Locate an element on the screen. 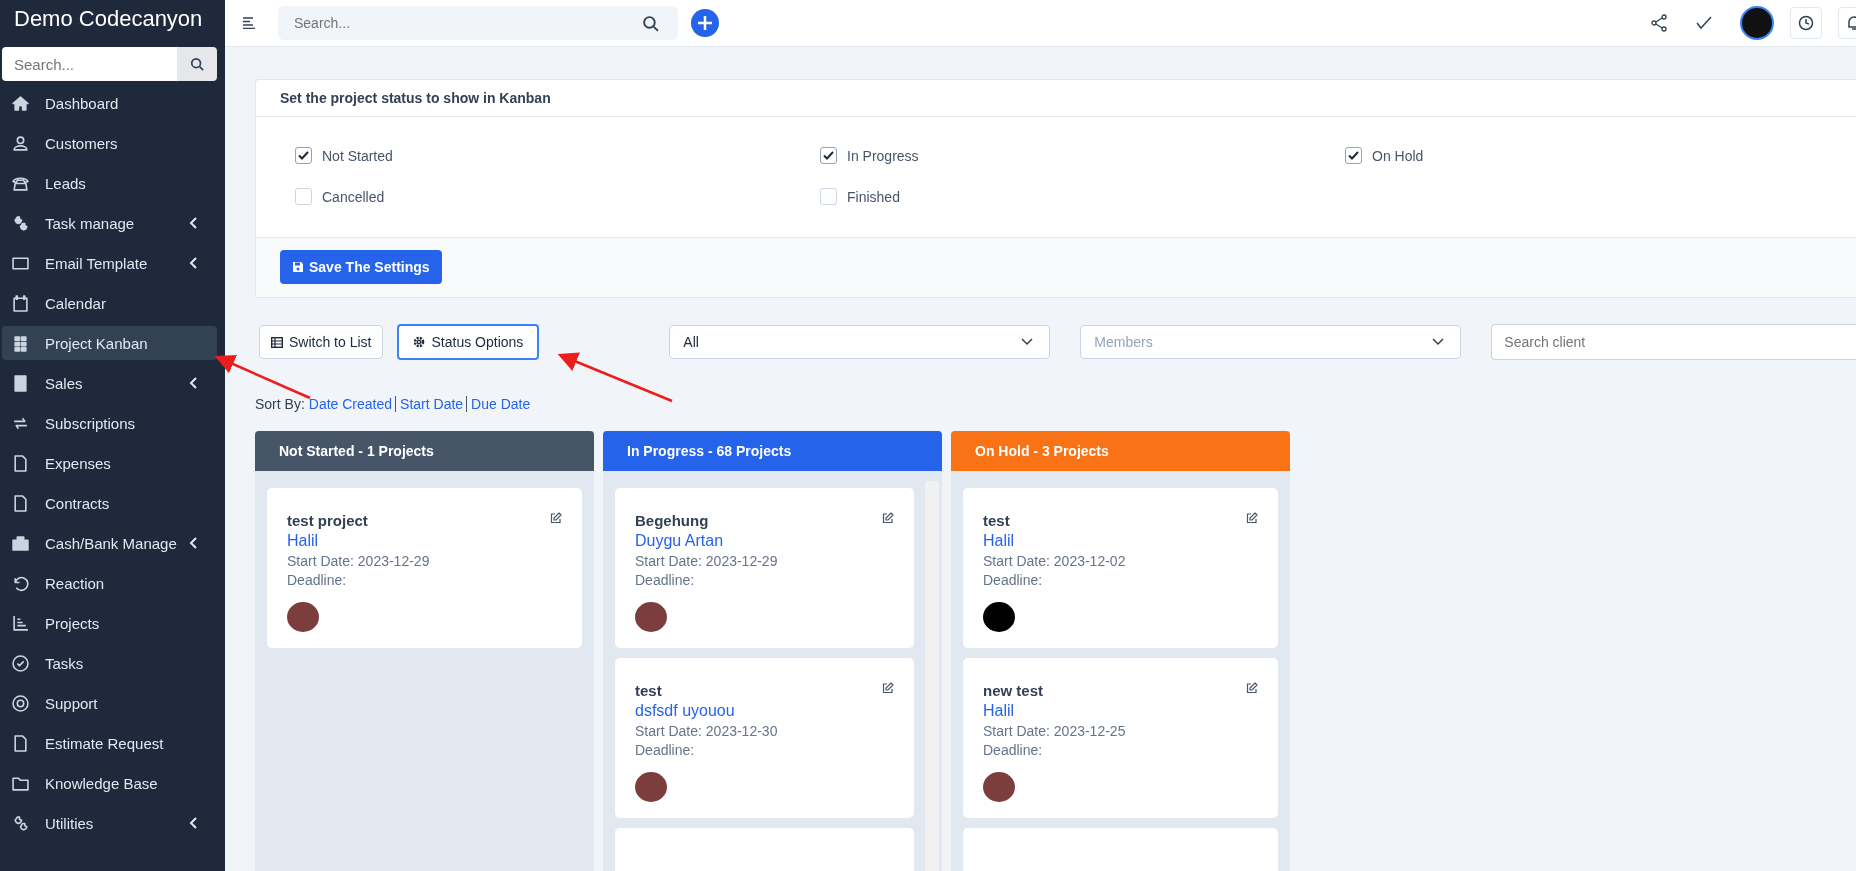  clock-icon is located at coordinates (1806, 23).